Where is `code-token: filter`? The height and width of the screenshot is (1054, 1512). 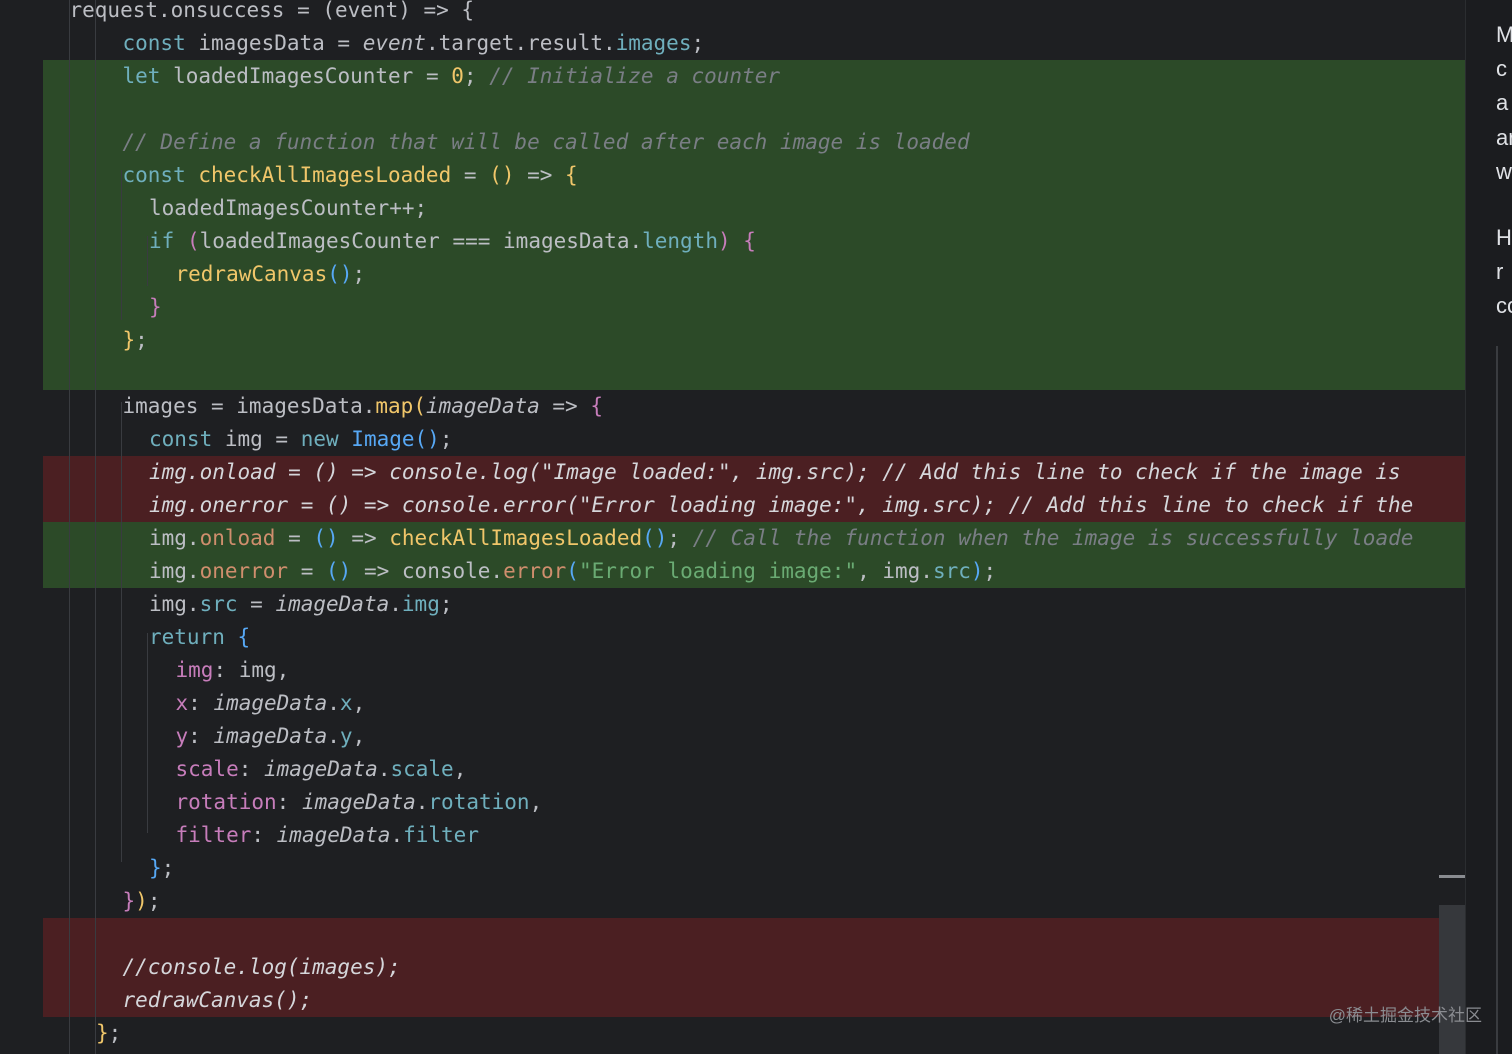
code-token: filter is located at coordinates (213, 835).